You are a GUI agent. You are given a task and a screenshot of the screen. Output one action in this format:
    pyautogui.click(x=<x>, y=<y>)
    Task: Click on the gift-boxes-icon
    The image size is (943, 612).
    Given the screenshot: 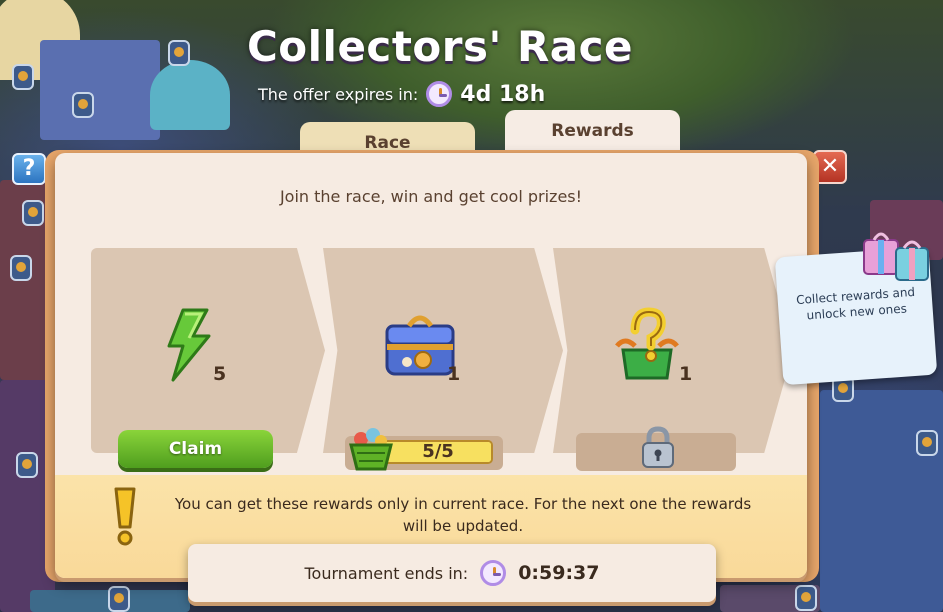 What is the action you would take?
    pyautogui.click(x=896, y=256)
    